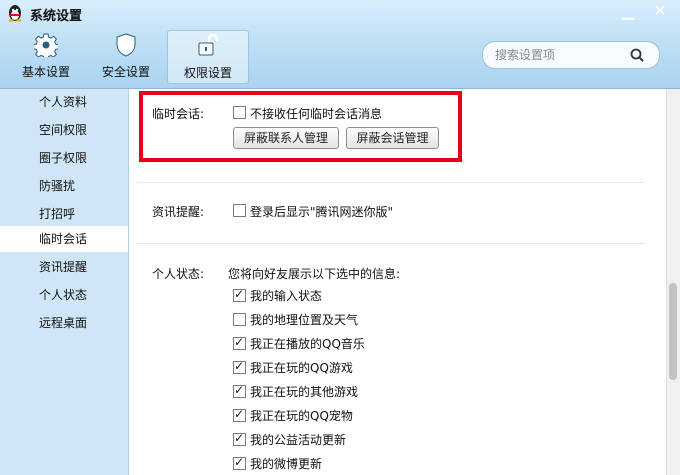 The width and height of the screenshot is (680, 475). Describe the element at coordinates (64, 295) in the screenshot. I see `sidebar-item-personal-status: 个人状态` at that location.